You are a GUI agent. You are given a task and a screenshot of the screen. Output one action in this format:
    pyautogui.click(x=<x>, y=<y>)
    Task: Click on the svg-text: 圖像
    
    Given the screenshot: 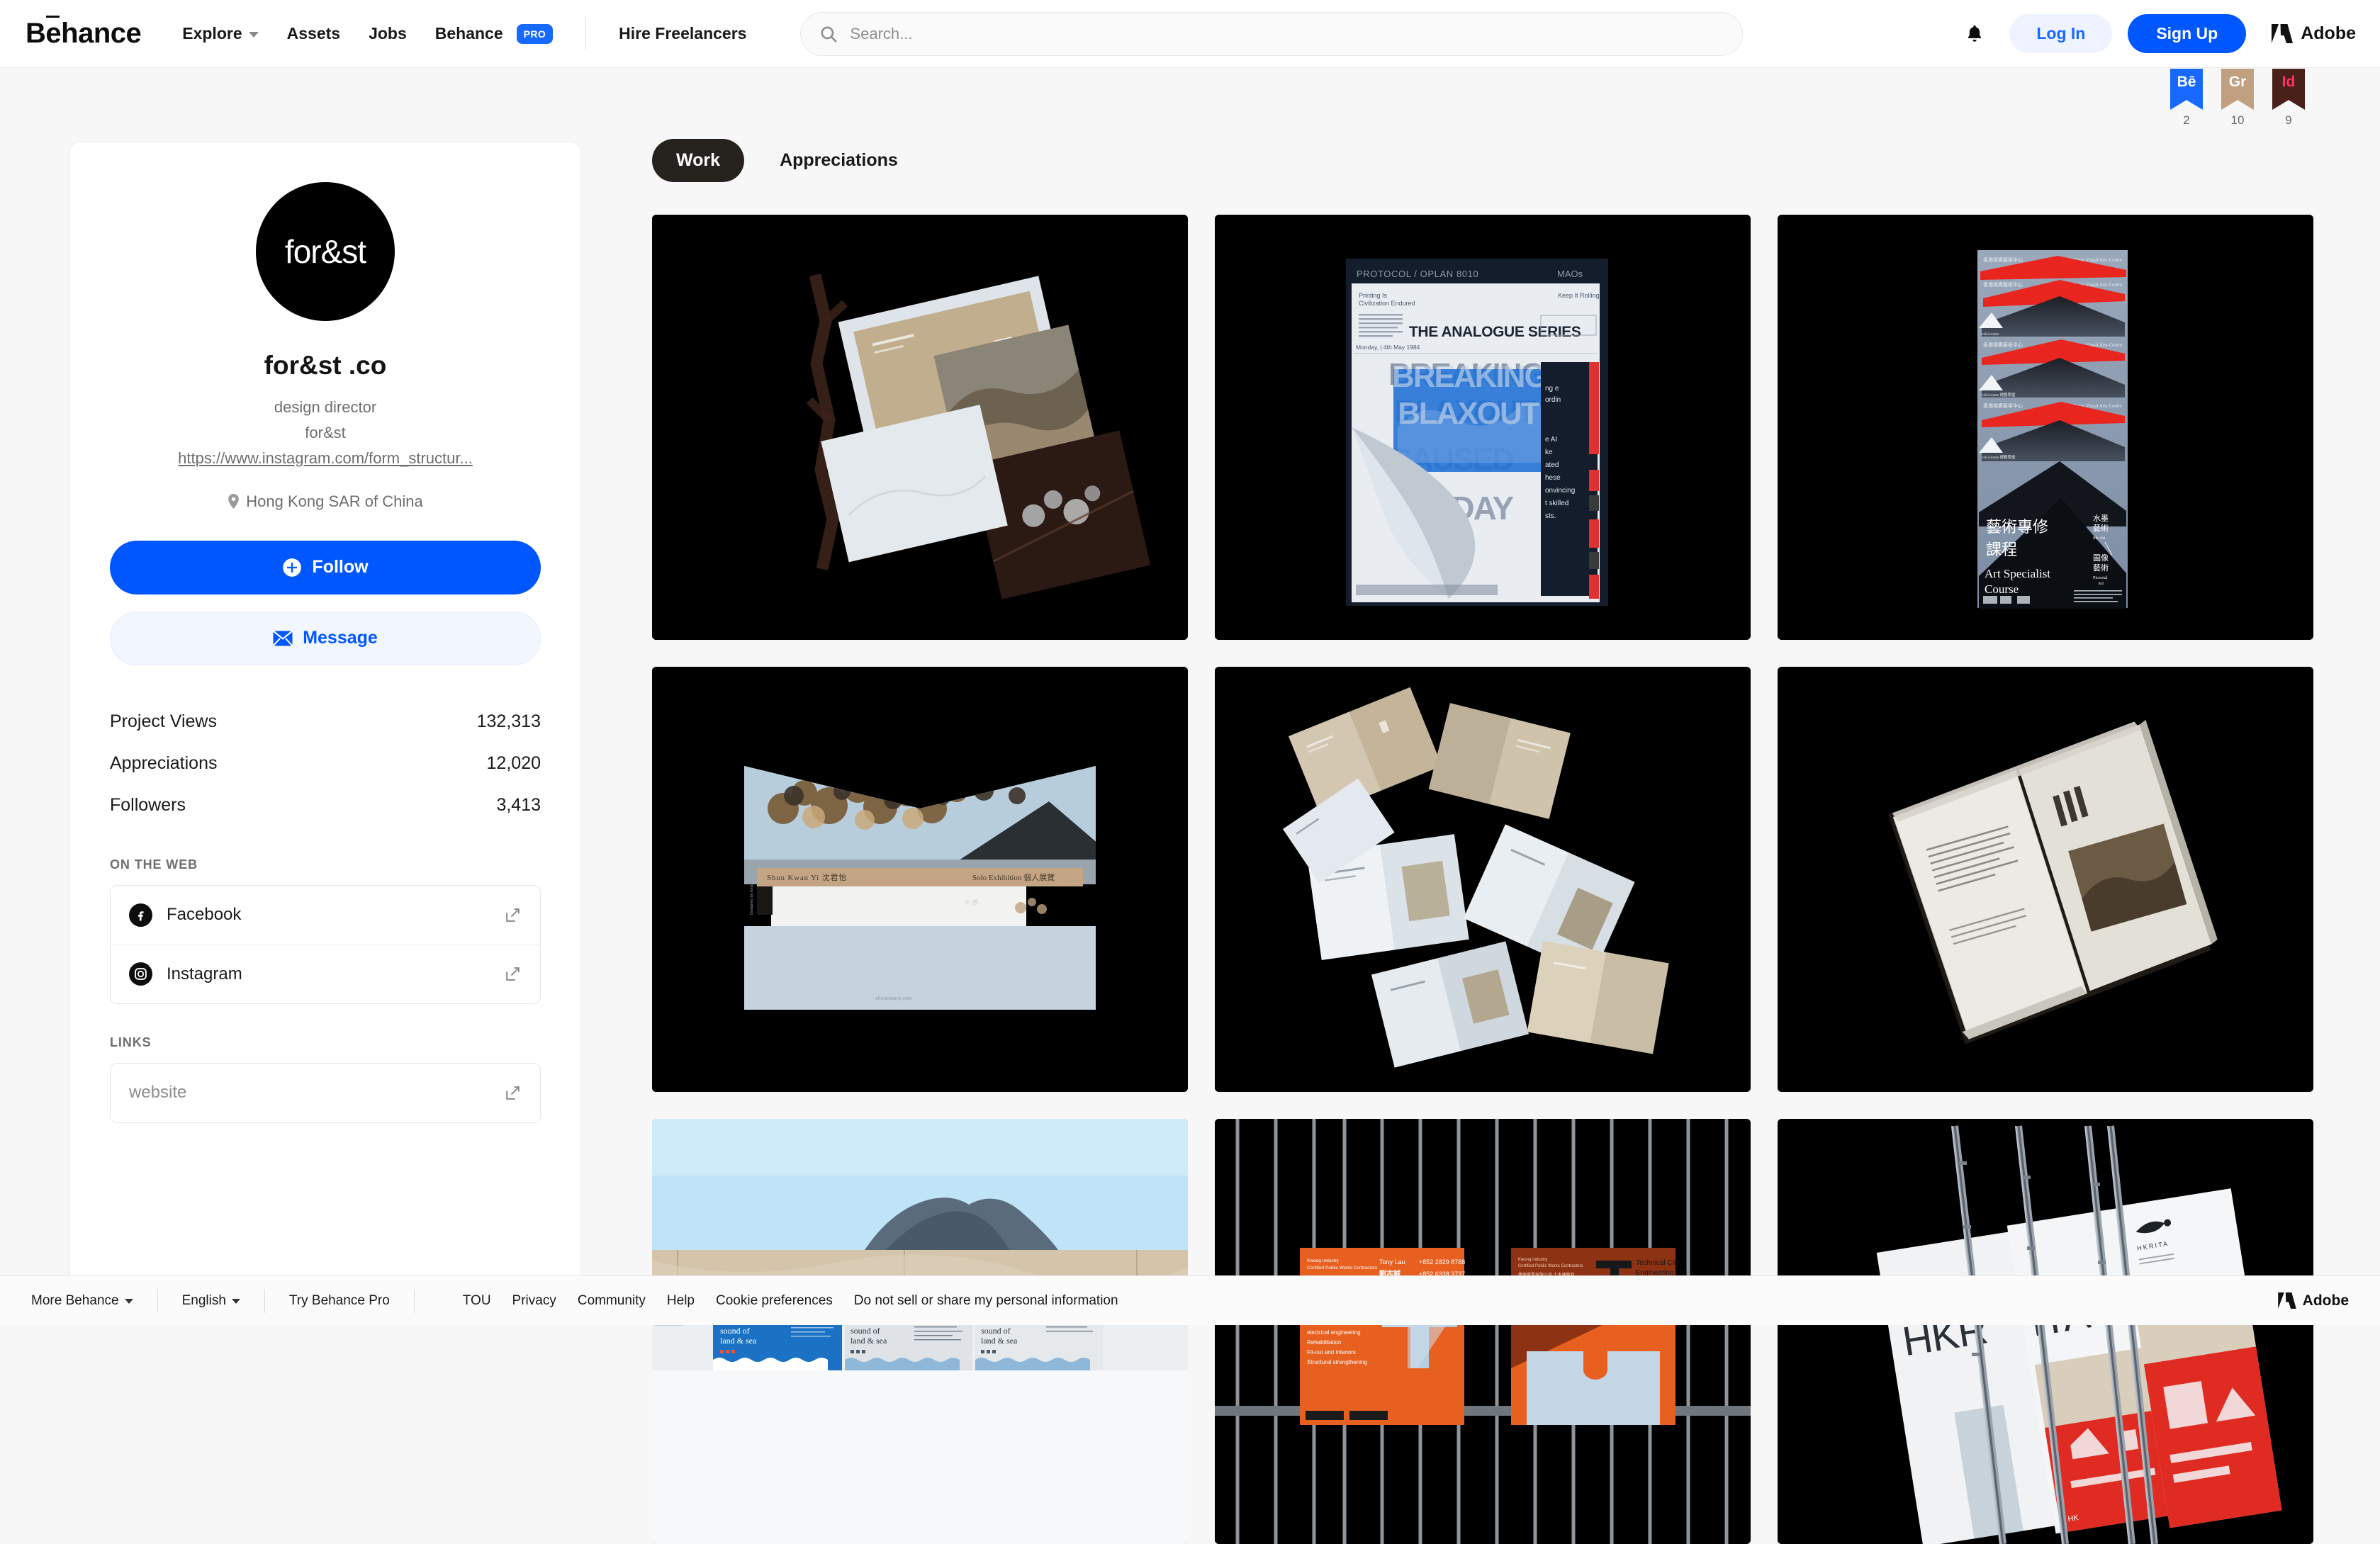 What is the action you would take?
    pyautogui.click(x=2101, y=558)
    